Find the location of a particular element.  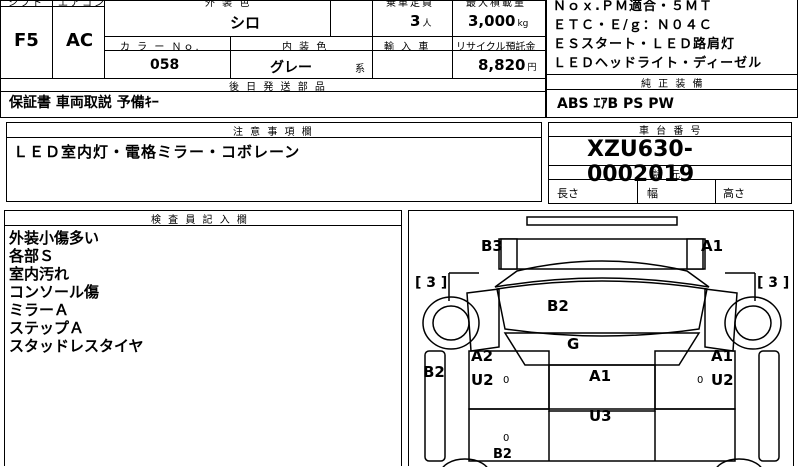

exterior-color-value: シロ is located at coordinates (245, 23).